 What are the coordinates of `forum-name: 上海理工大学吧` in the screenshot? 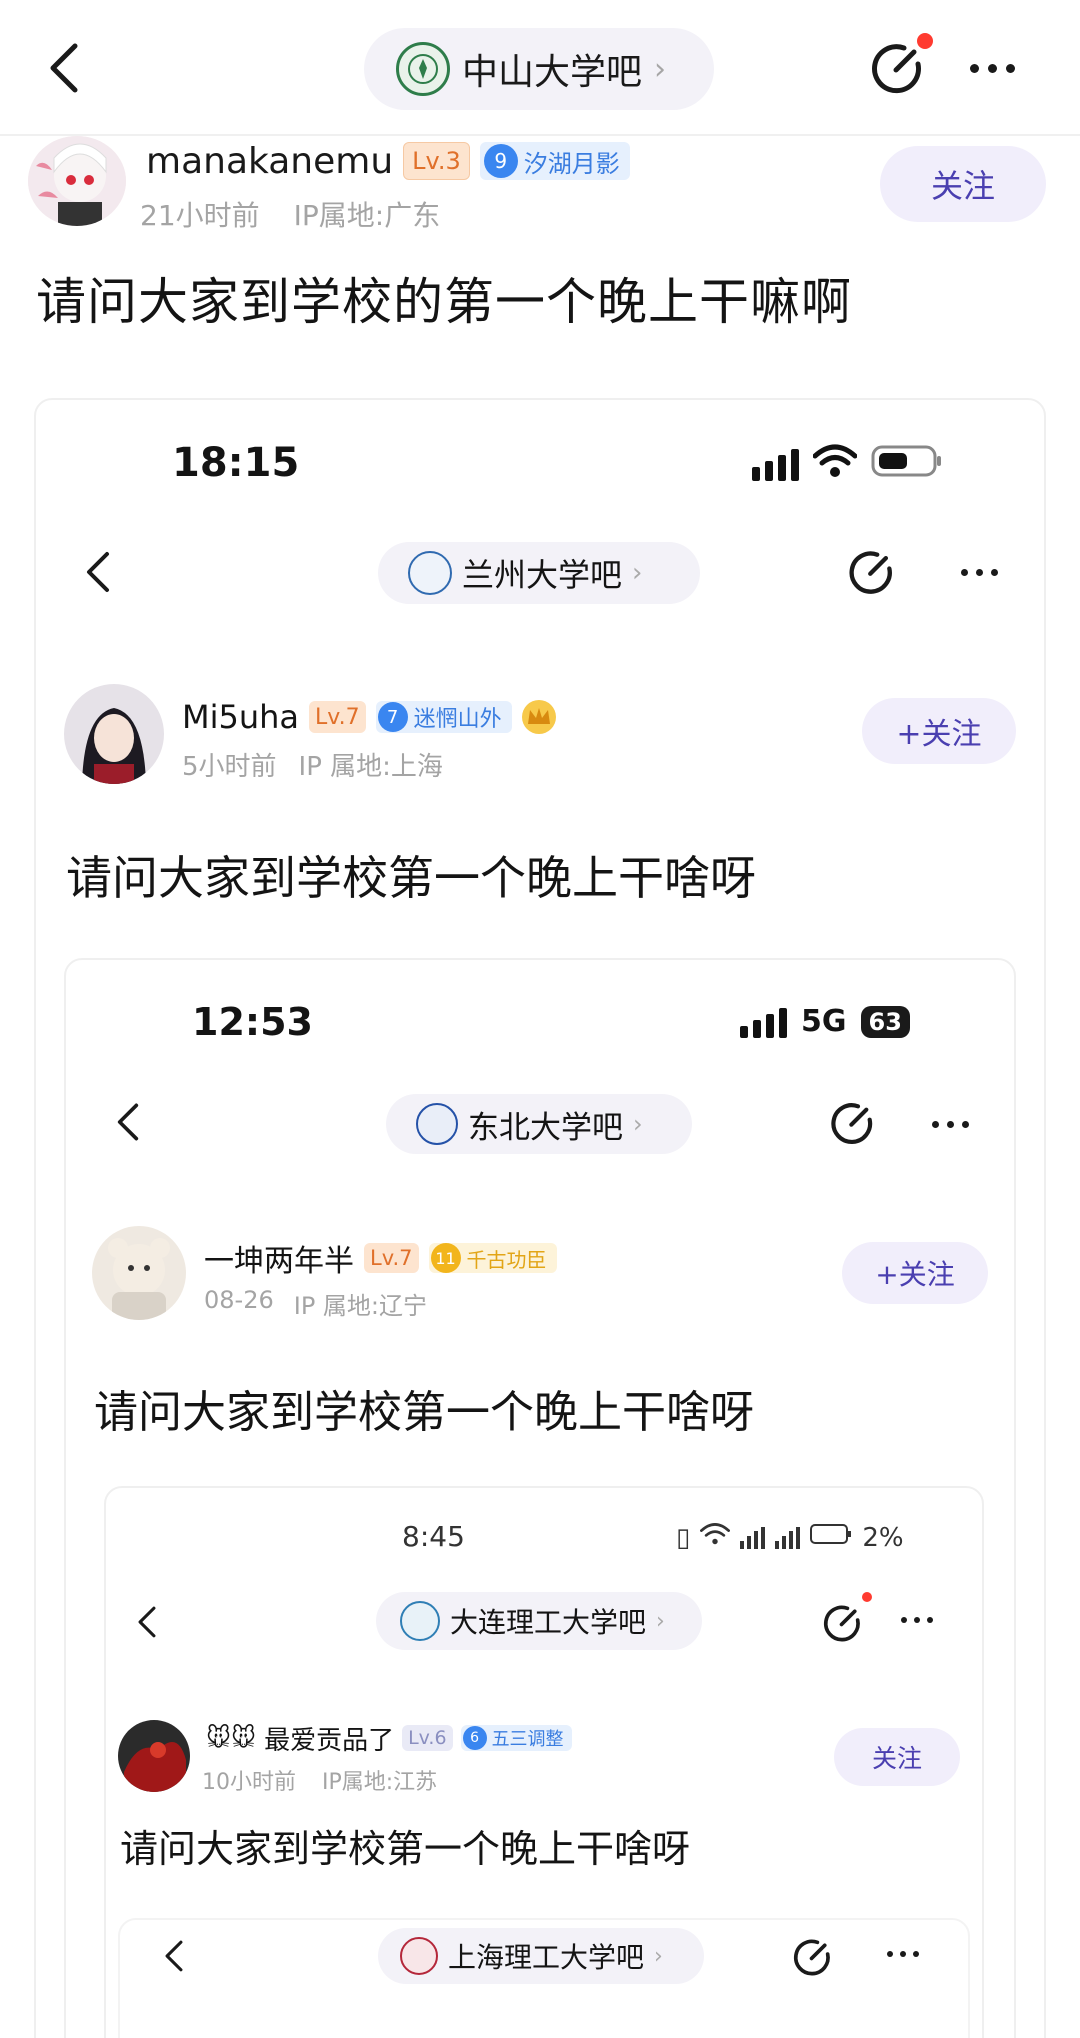 It's located at (546, 1957).